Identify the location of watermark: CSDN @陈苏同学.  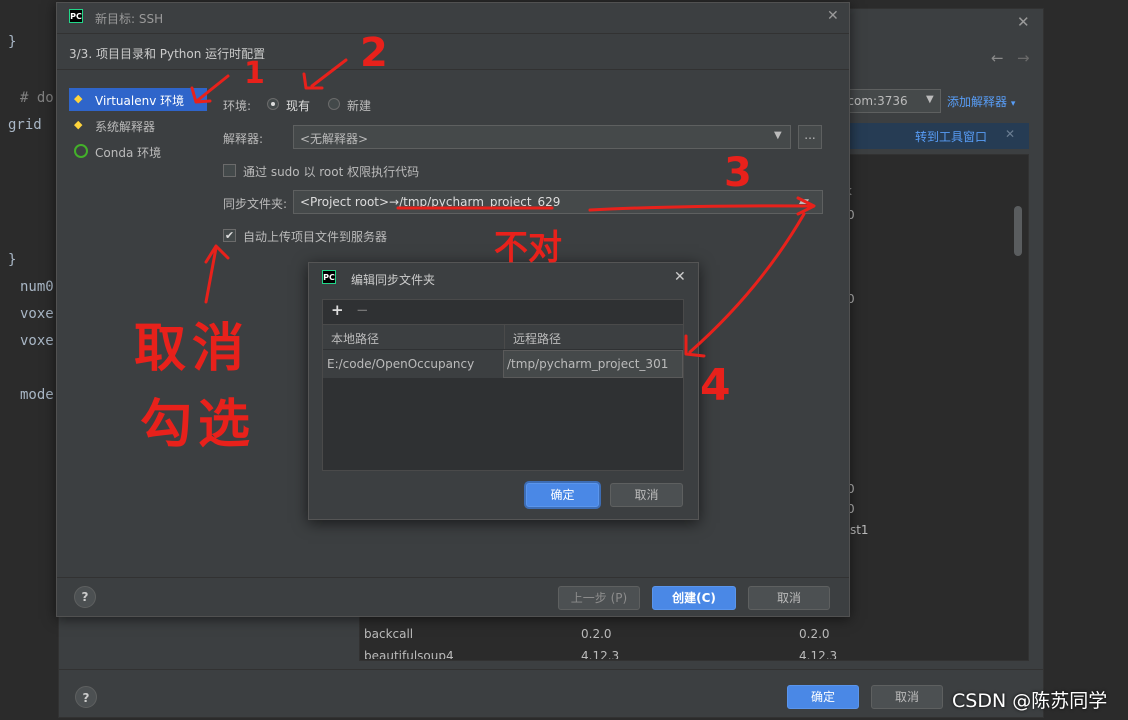
(1030, 701).